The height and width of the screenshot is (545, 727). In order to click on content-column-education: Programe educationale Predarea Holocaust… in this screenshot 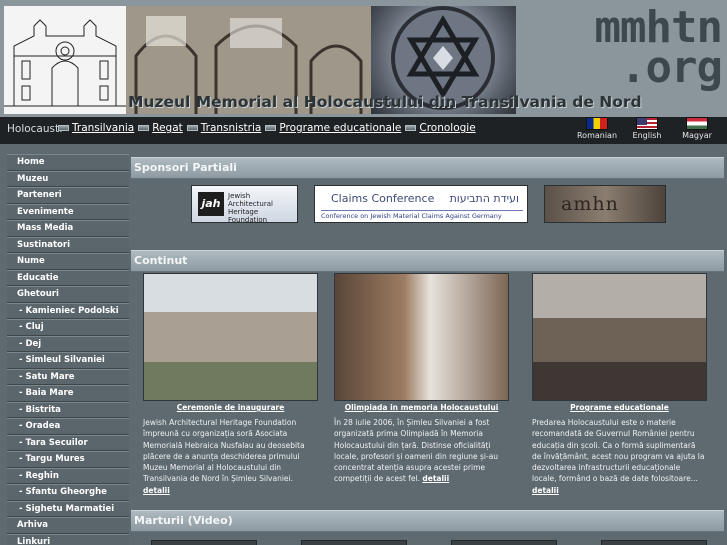, I will do `click(619, 384)`.